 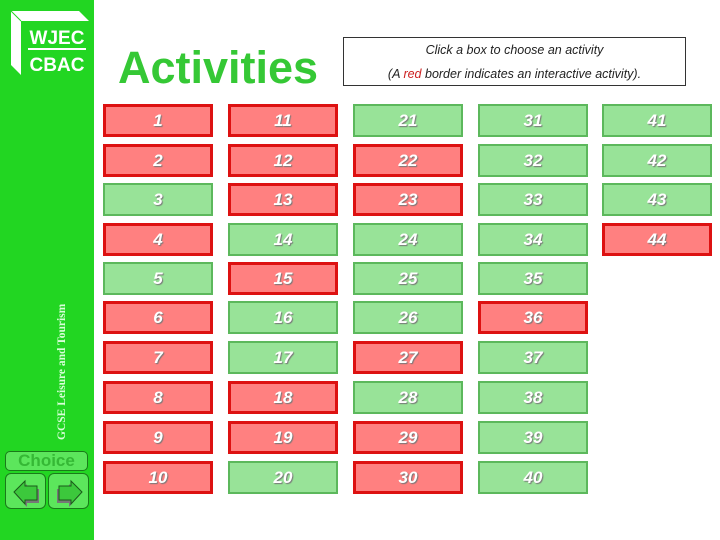 I want to click on activity-box-31: 31, so click(x=533, y=120).